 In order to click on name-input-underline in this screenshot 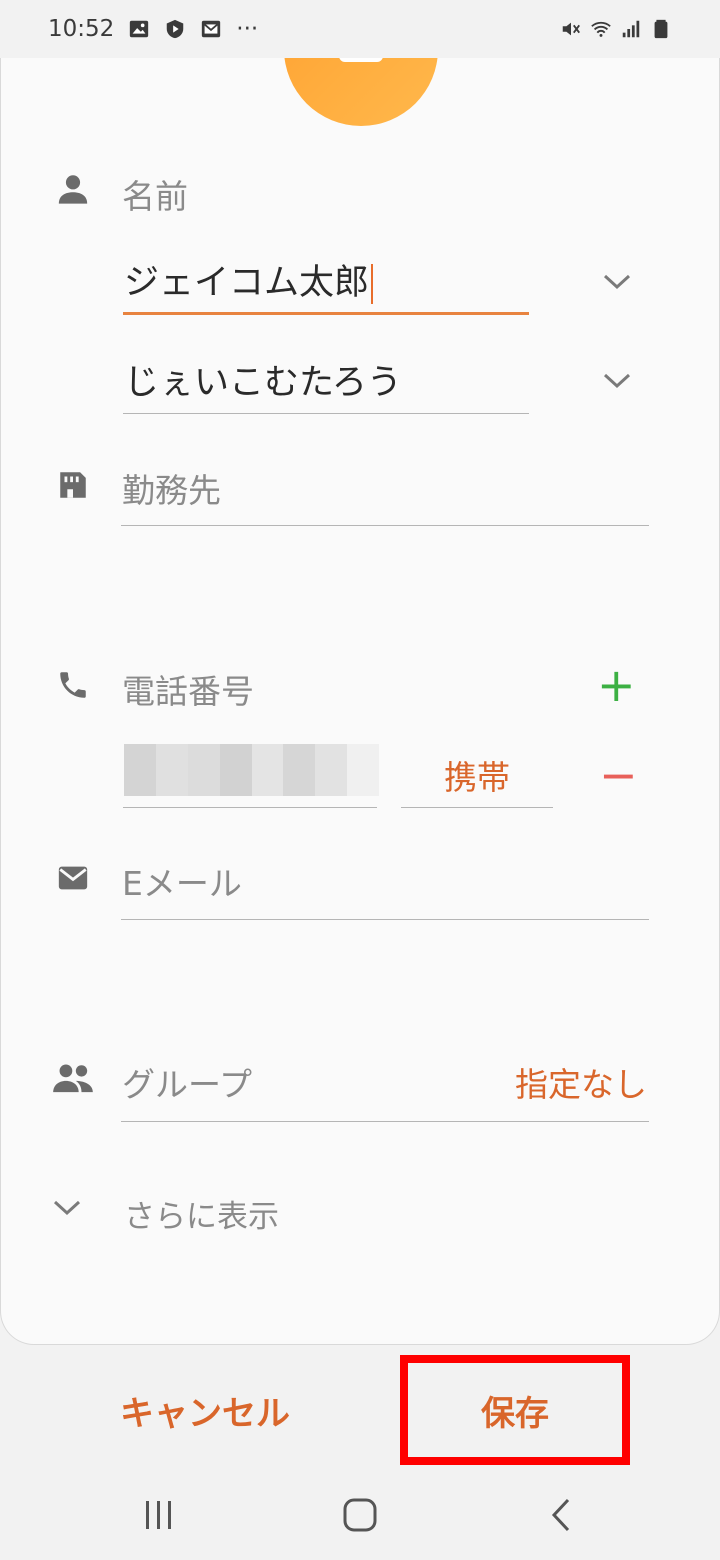, I will do `click(326, 313)`.